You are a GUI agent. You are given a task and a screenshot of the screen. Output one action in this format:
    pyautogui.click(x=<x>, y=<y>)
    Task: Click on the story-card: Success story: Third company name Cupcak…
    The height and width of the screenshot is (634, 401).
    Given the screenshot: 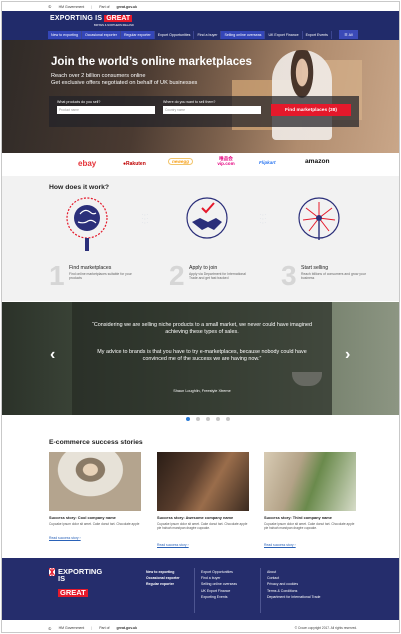 What is the action you would take?
    pyautogui.click(x=310, y=502)
    